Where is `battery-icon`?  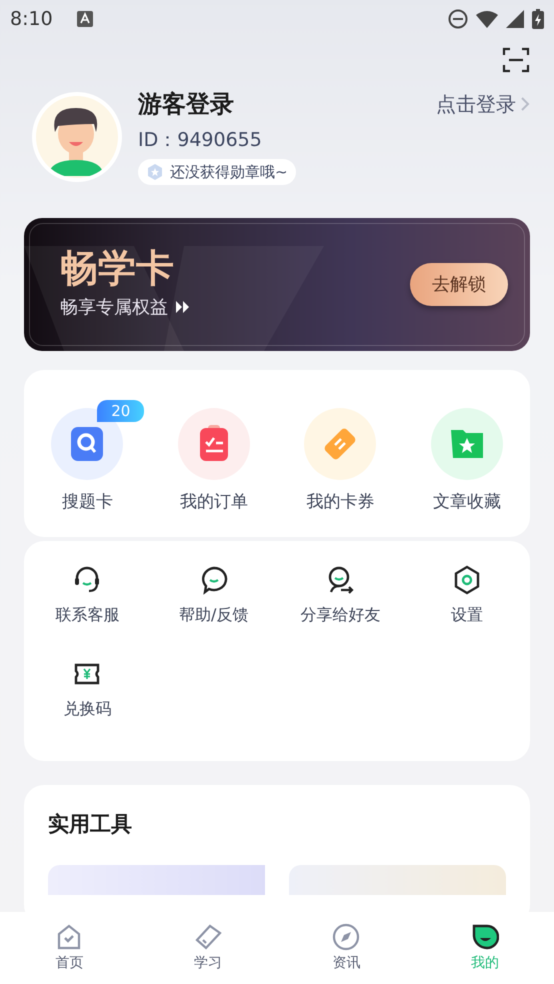 battery-icon is located at coordinates (538, 19).